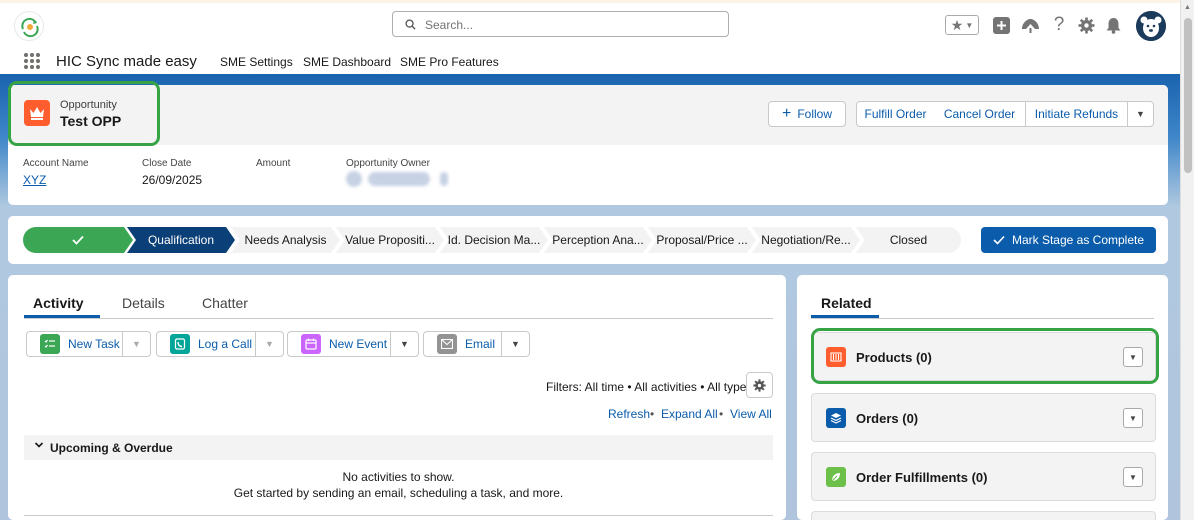 Image resolution: width=1194 pixels, height=520 pixels. I want to click on nav-item-sme-dashboard: SME Dashboard, so click(347, 62).